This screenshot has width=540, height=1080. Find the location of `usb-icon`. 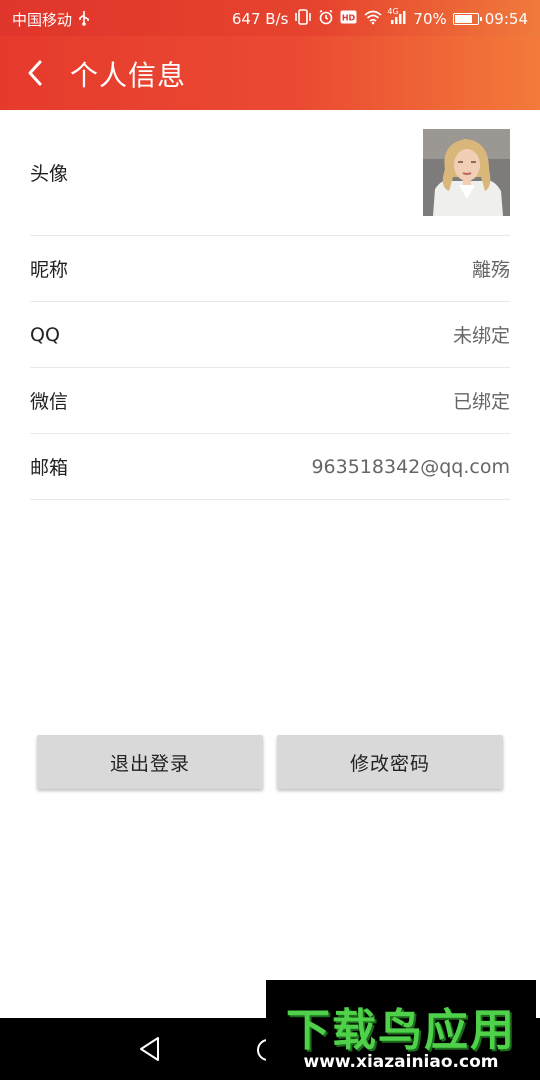

usb-icon is located at coordinates (84, 20).